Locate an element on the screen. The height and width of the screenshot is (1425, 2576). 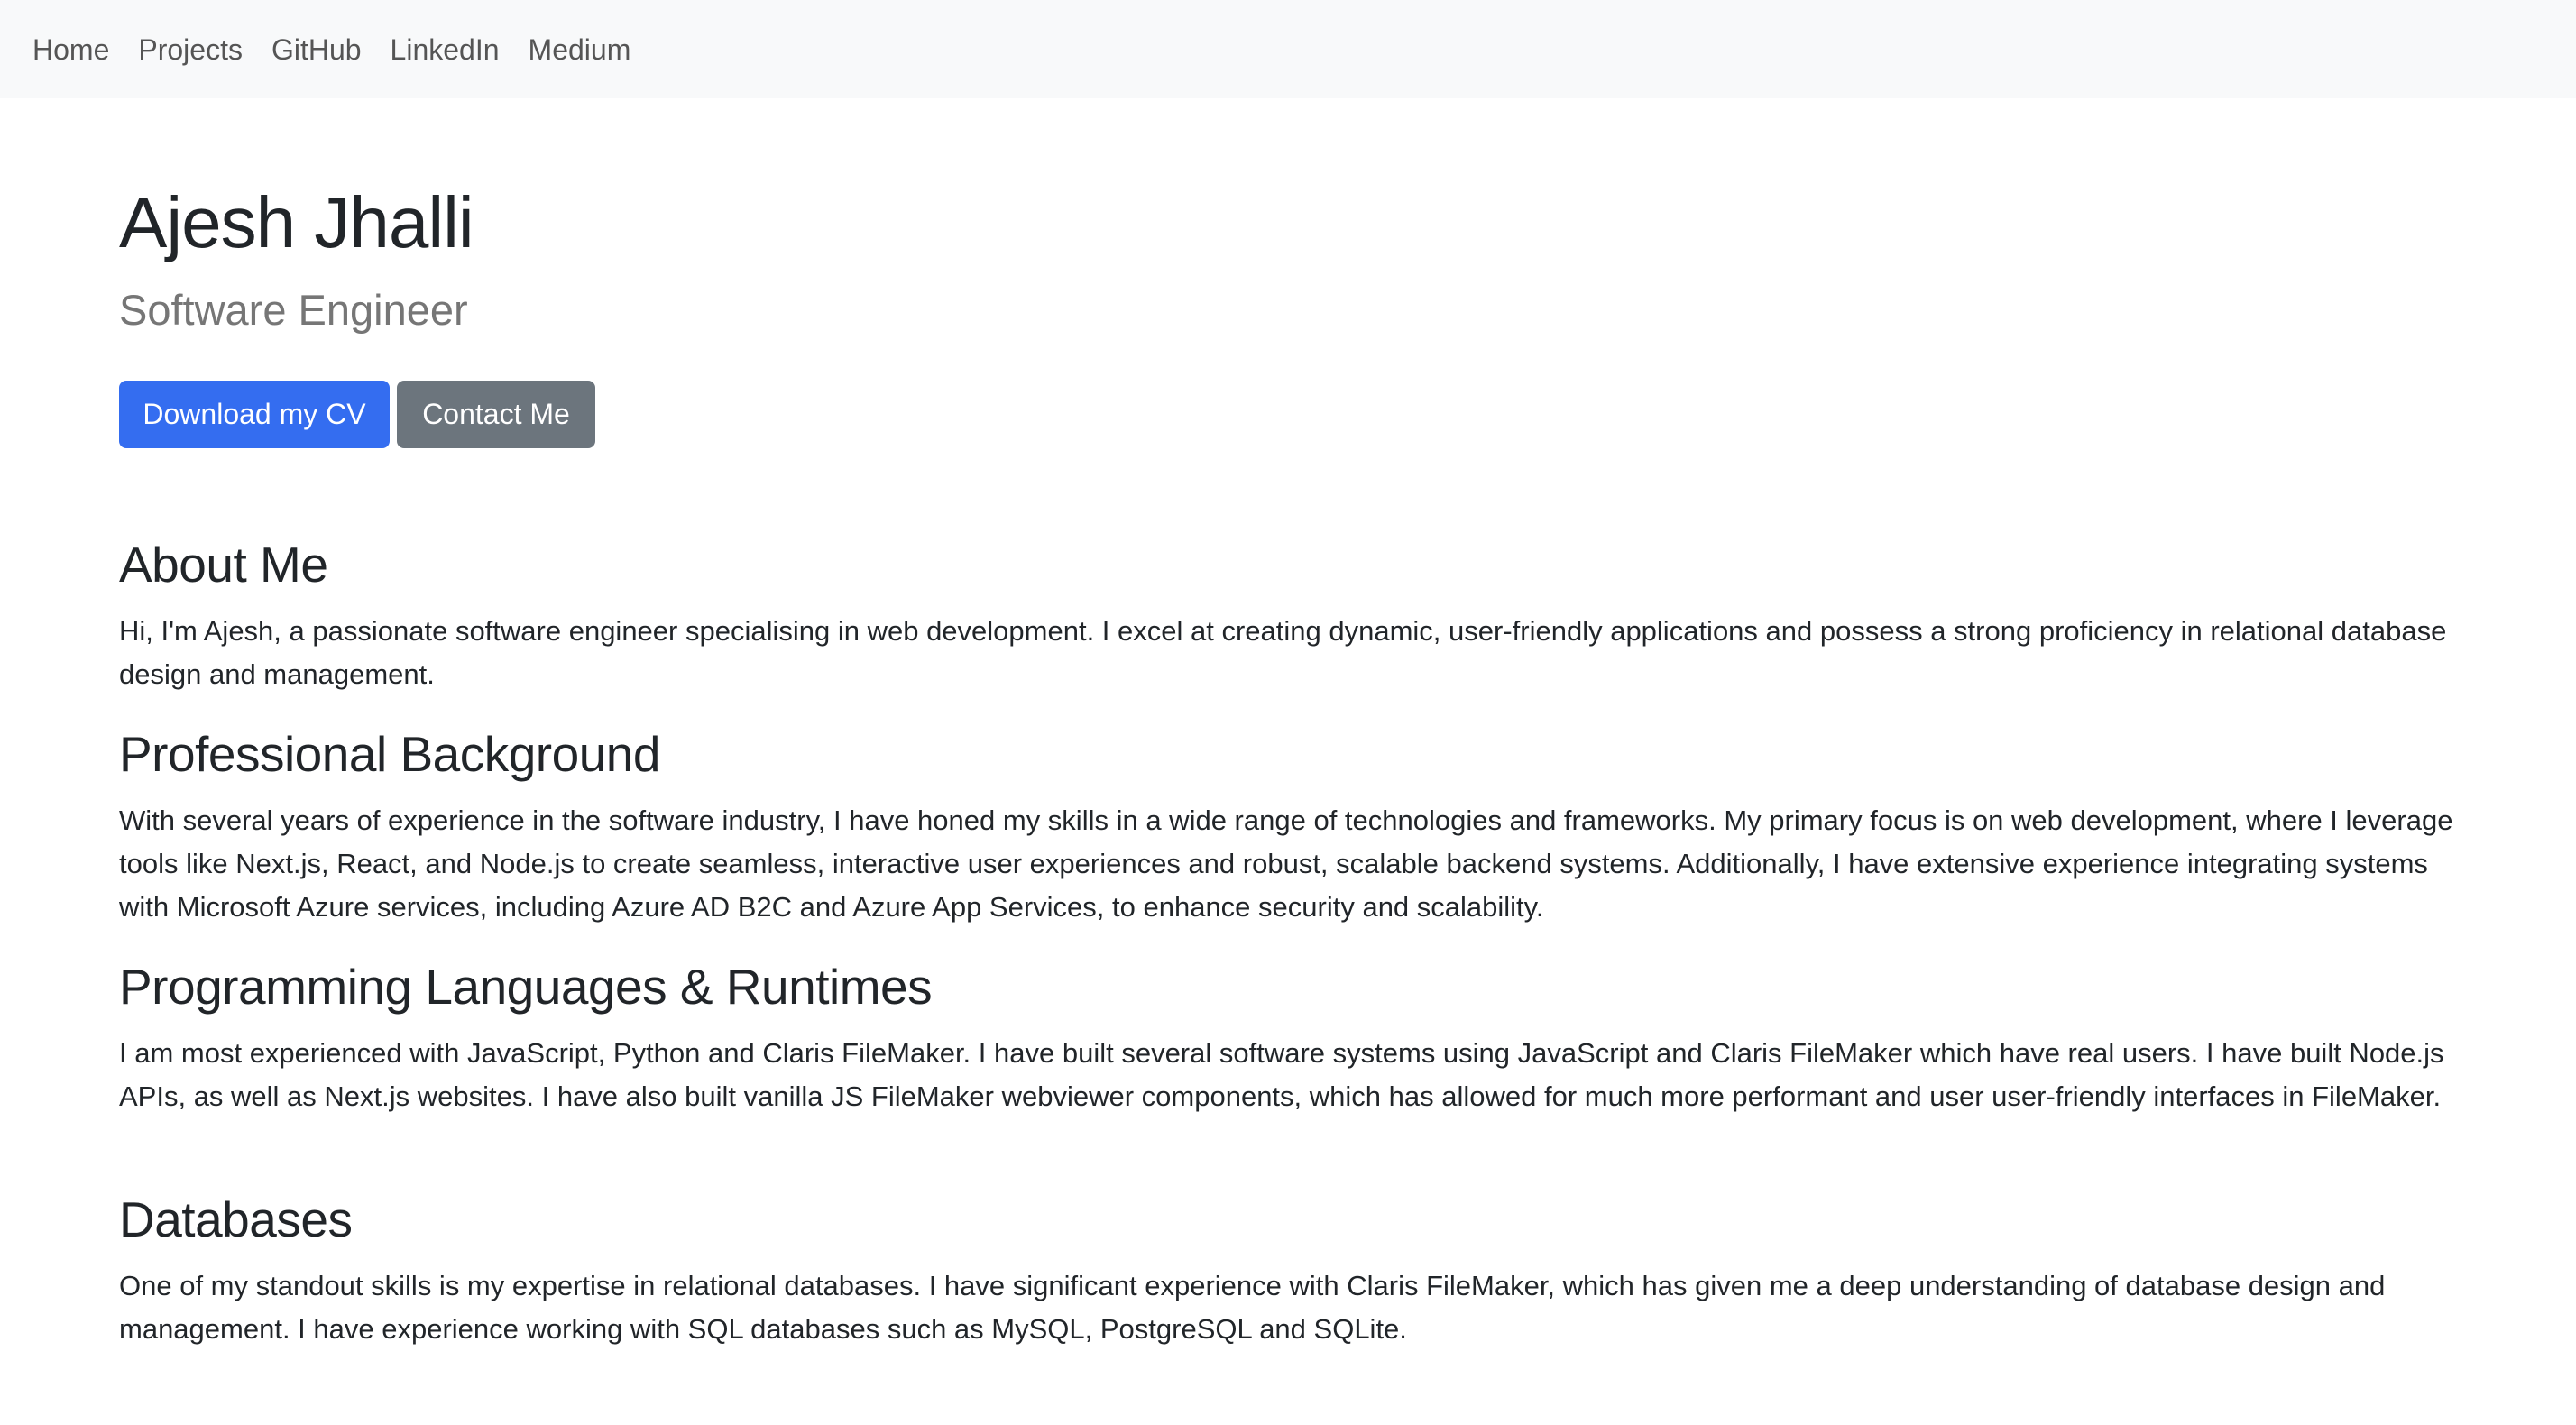
navbar: Home Projects GitHub LinkedIn Medium is located at coordinates (1288, 49).